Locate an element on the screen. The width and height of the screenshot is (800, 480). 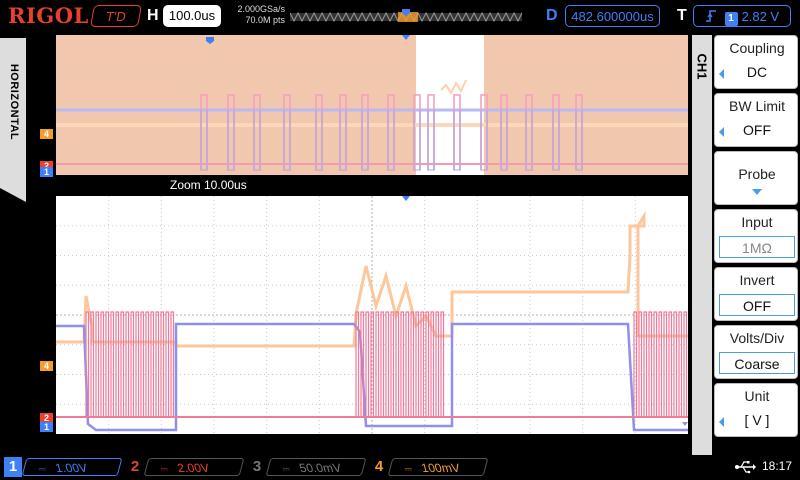
horizontal-delay-value: 482.600000us is located at coordinates (612, 16).